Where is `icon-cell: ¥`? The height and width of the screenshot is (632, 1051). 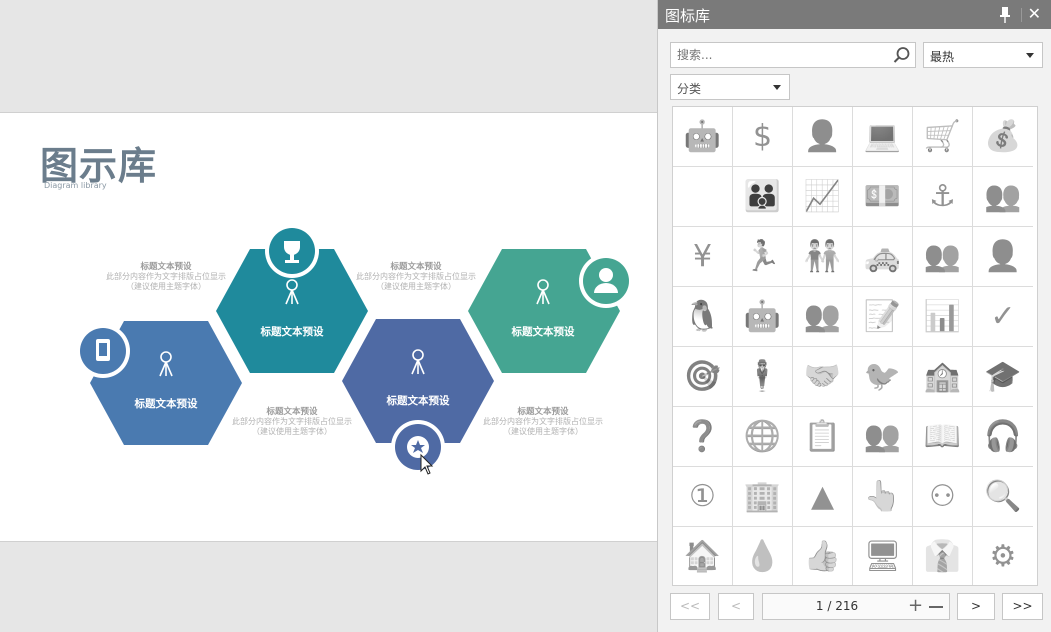 icon-cell: ¥ is located at coordinates (703, 257).